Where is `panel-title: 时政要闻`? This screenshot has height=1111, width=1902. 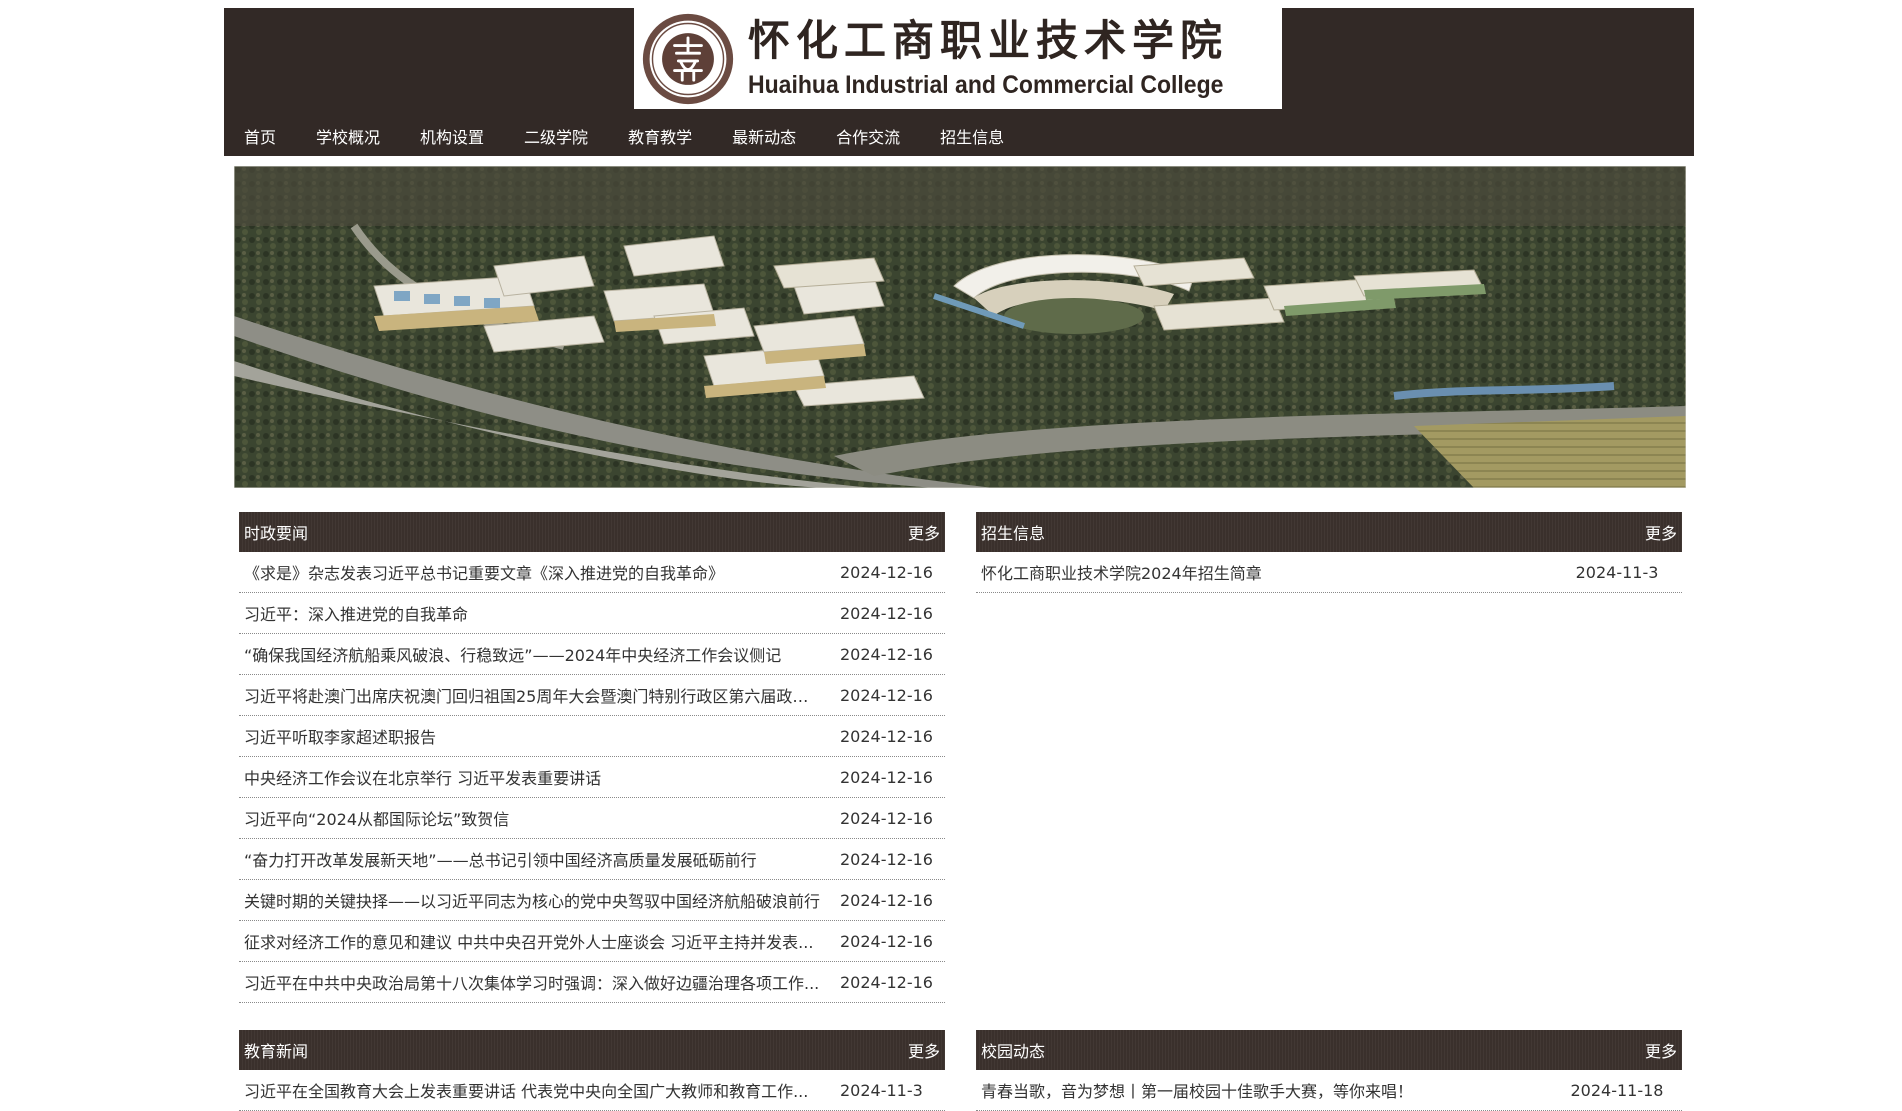 panel-title: 时政要闻 is located at coordinates (276, 533).